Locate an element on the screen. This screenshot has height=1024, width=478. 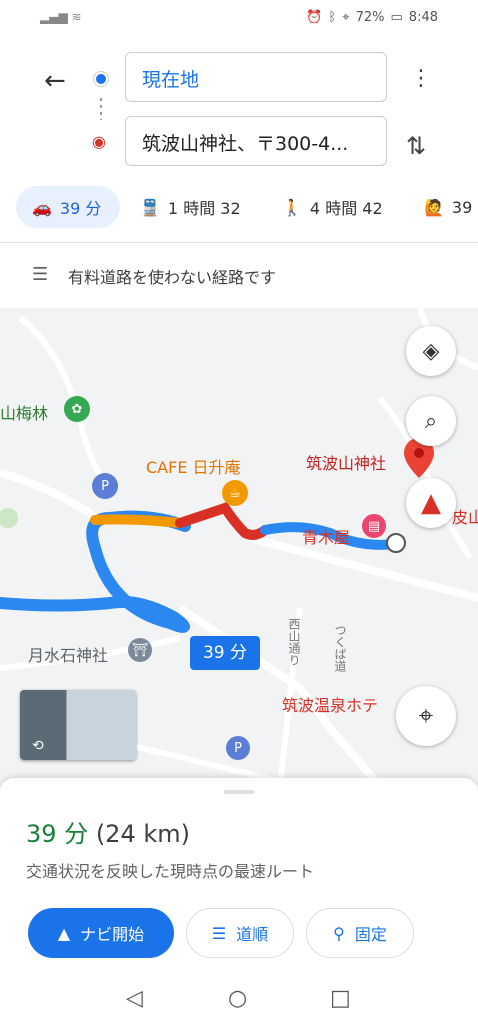
signal-icon: ▂▄▆ ≋ is located at coordinates (61, 17).